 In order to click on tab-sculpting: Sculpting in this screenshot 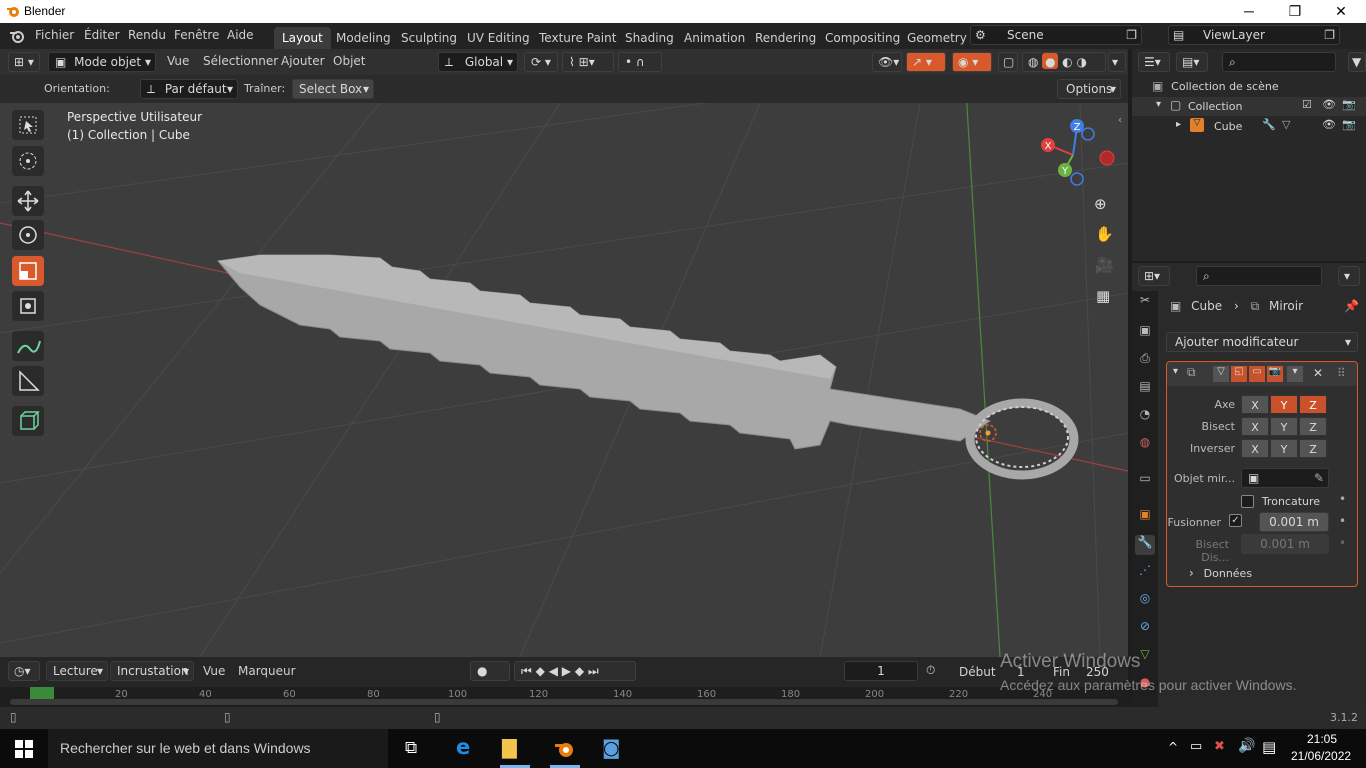, I will do `click(429, 38)`.